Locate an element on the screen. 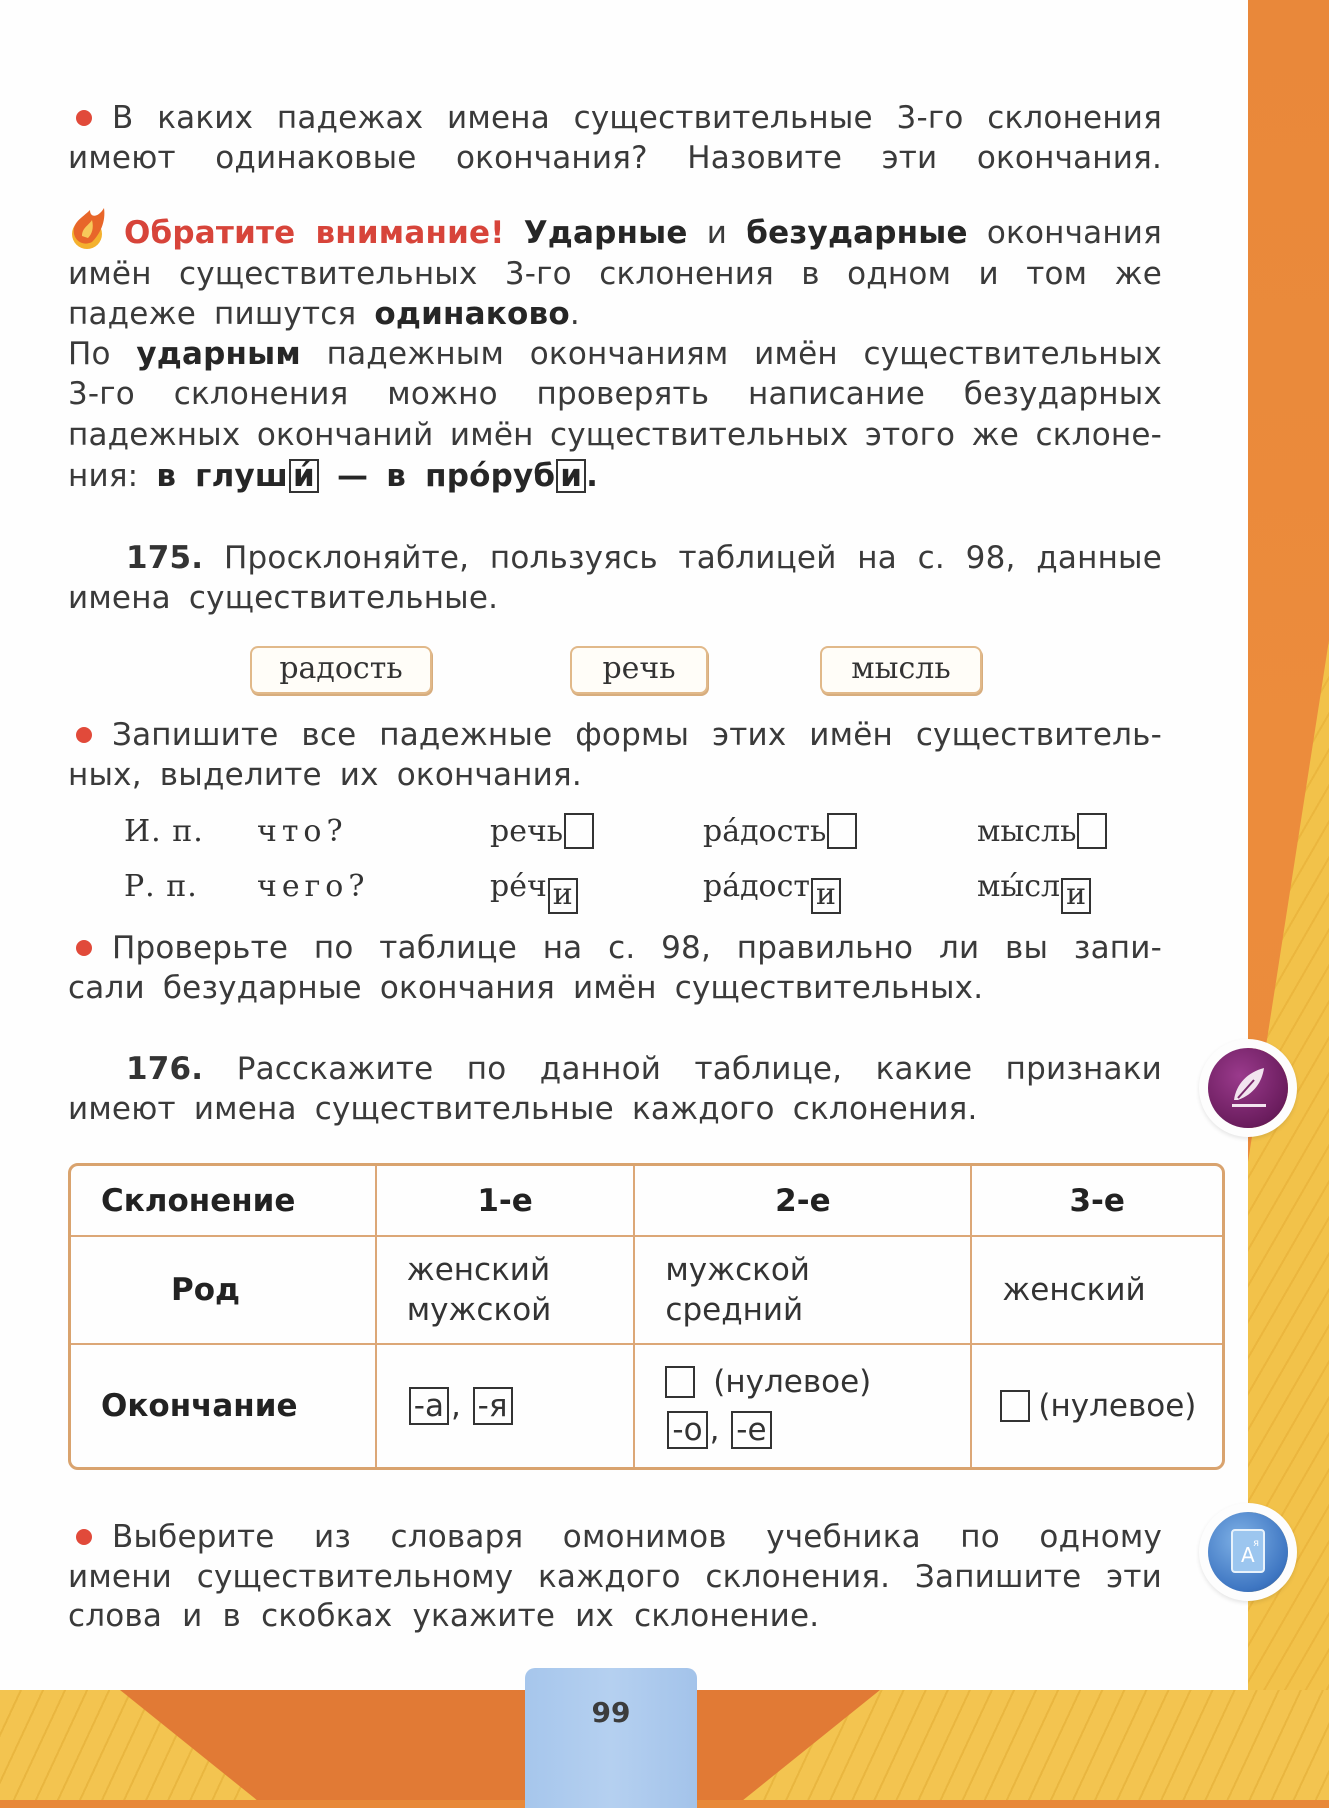 Image resolution: width=1329 pixels, height=1808 pixels. task-175-line-2: ных, выделите их окончания. is located at coordinates (325, 775).